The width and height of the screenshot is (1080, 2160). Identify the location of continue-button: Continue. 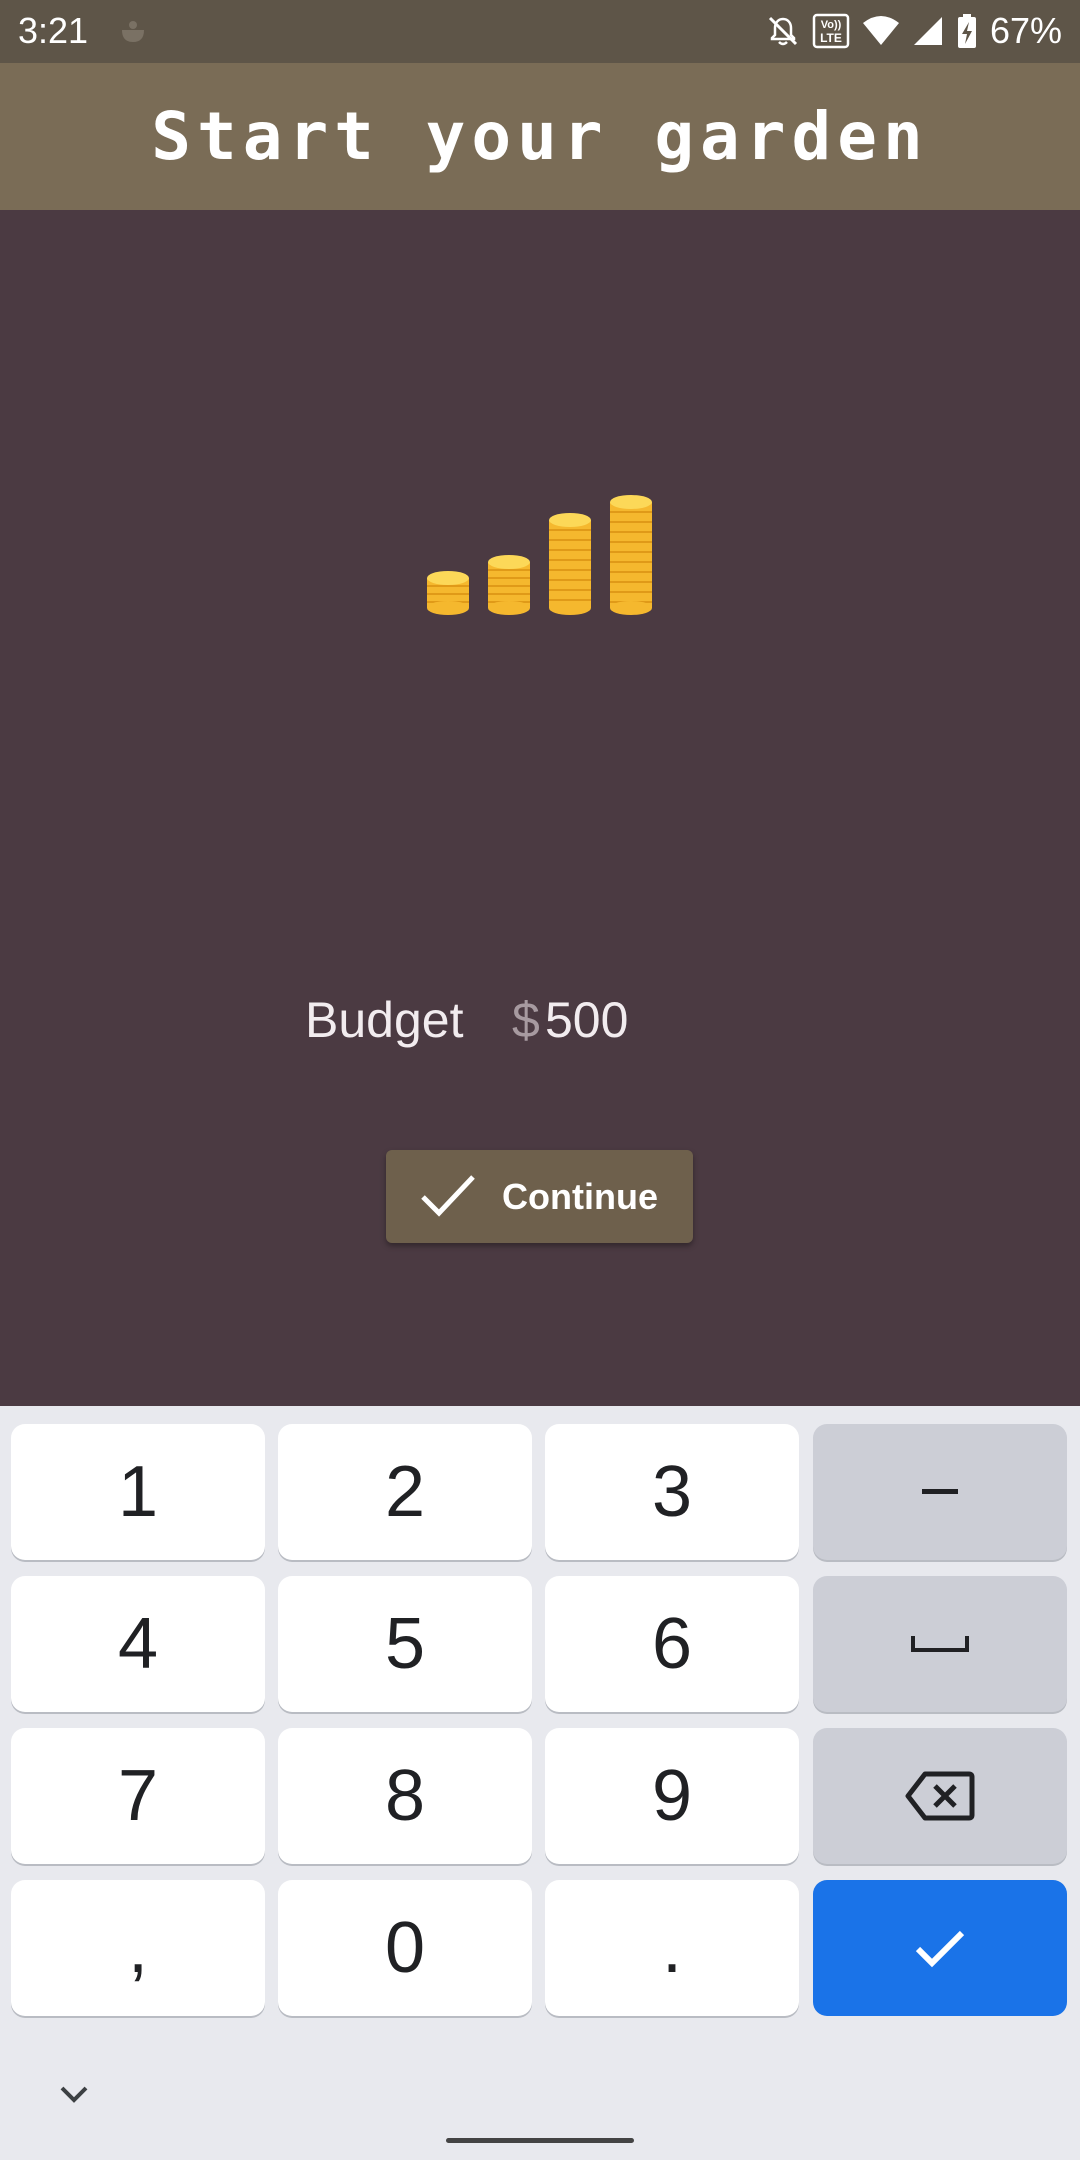
(539, 1196).